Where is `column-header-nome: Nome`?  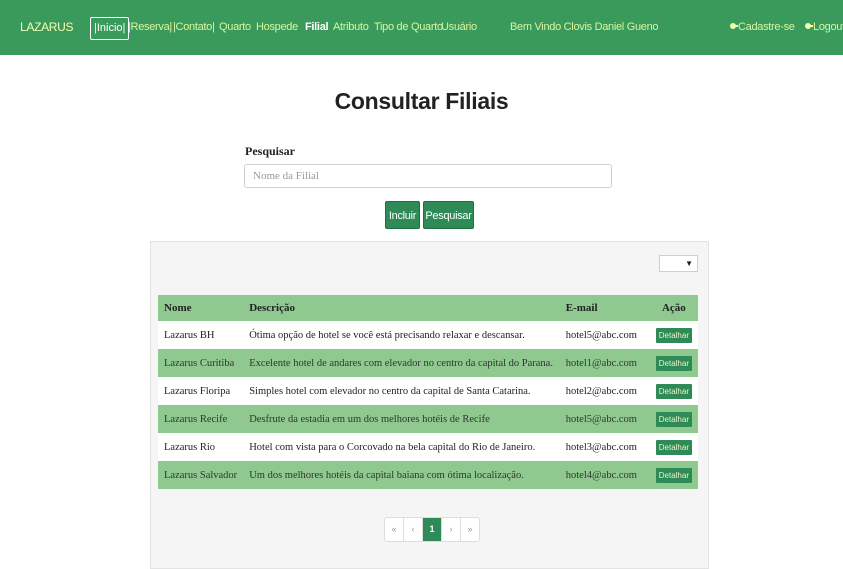
column-header-nome: Nome is located at coordinates (201, 308).